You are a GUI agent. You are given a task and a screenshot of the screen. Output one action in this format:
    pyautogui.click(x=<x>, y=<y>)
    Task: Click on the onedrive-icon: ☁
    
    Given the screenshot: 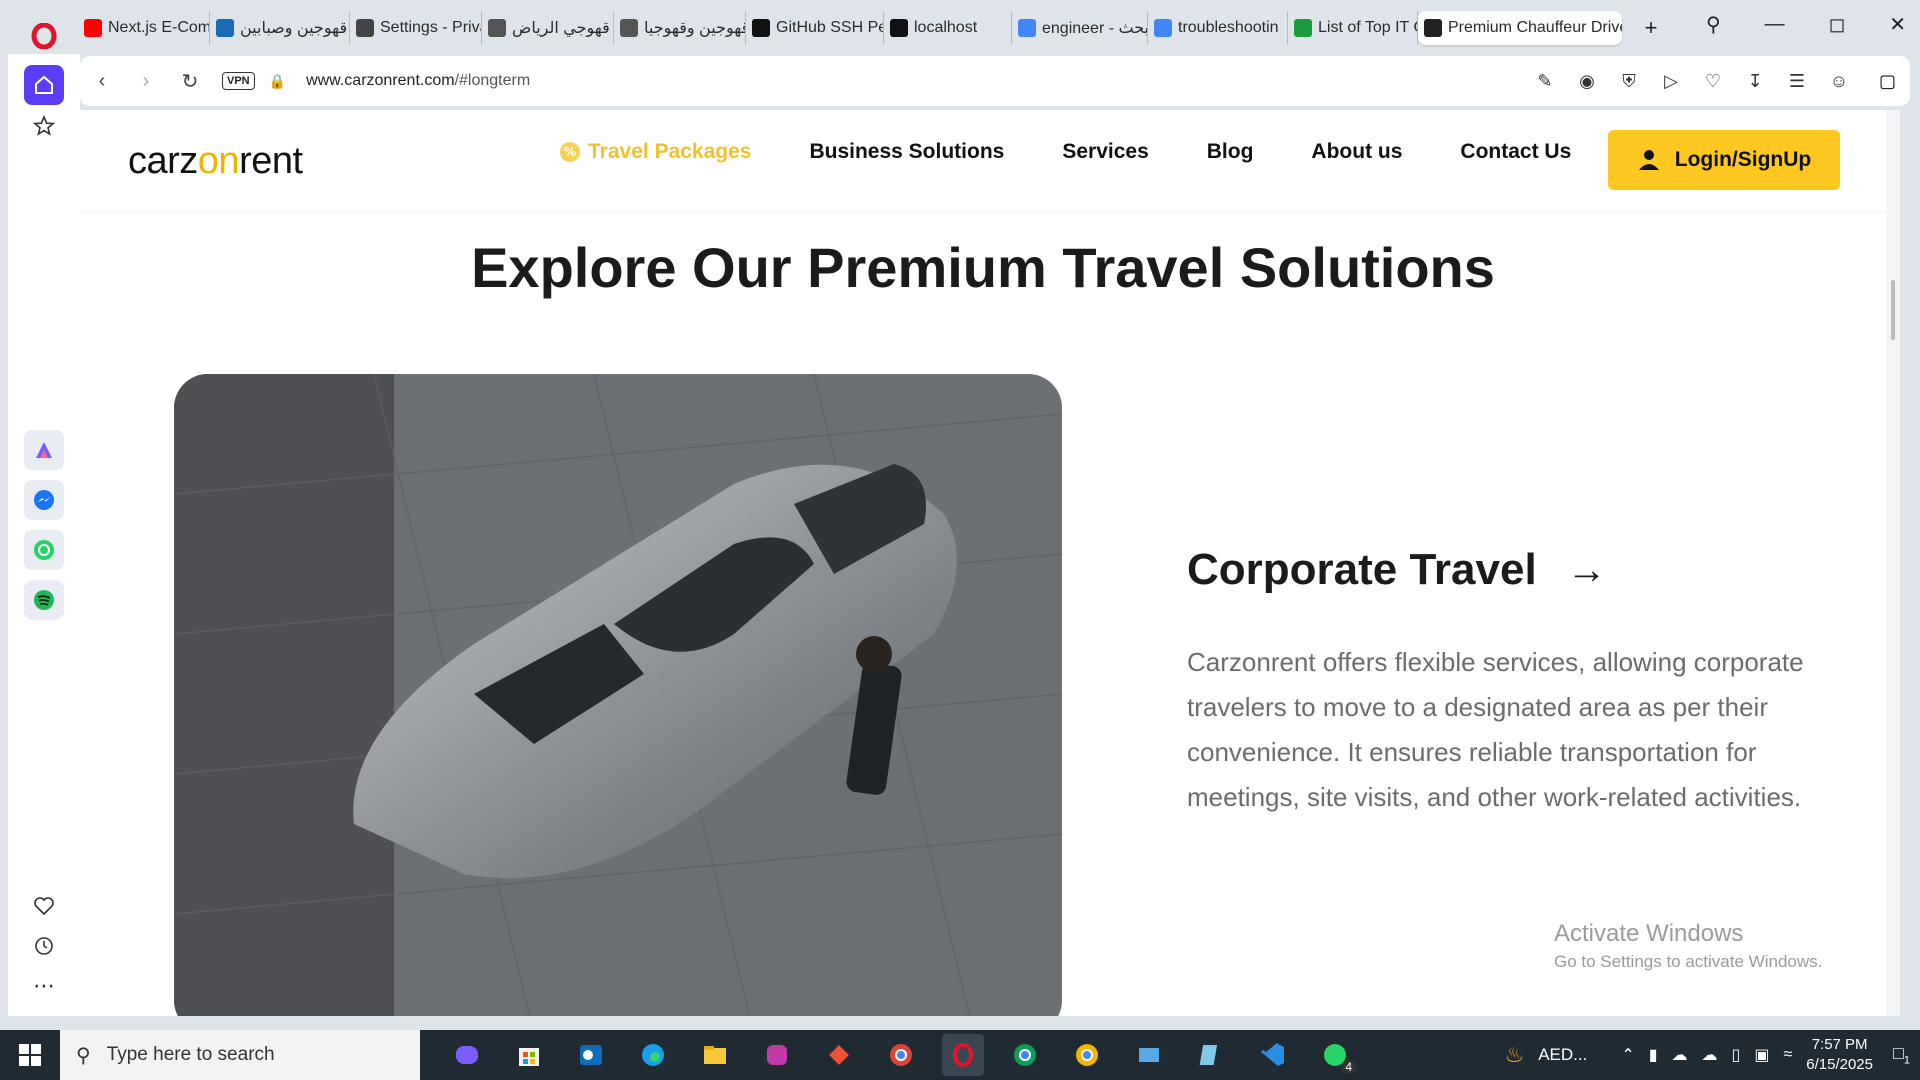 What is the action you would take?
    pyautogui.click(x=1710, y=1055)
    